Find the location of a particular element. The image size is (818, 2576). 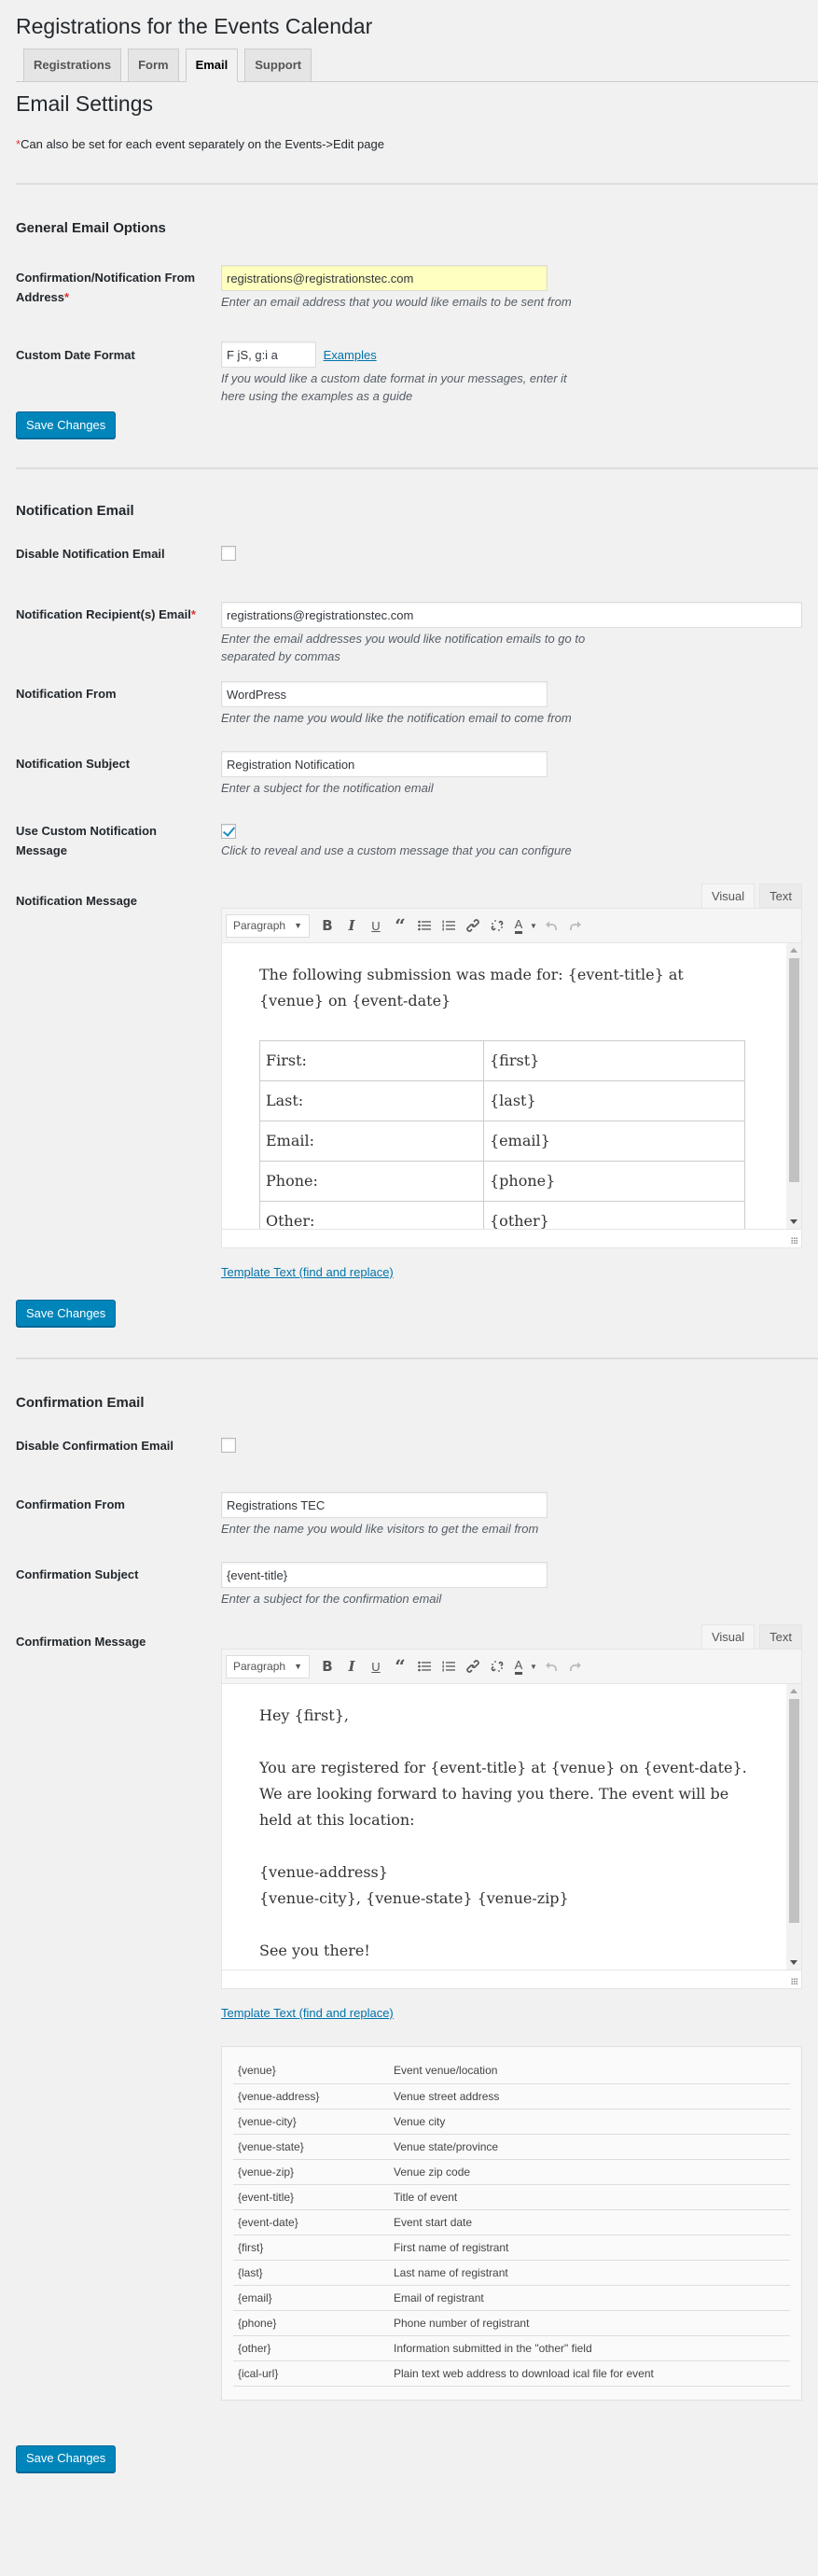

notification-subject-input is located at coordinates (384, 764).